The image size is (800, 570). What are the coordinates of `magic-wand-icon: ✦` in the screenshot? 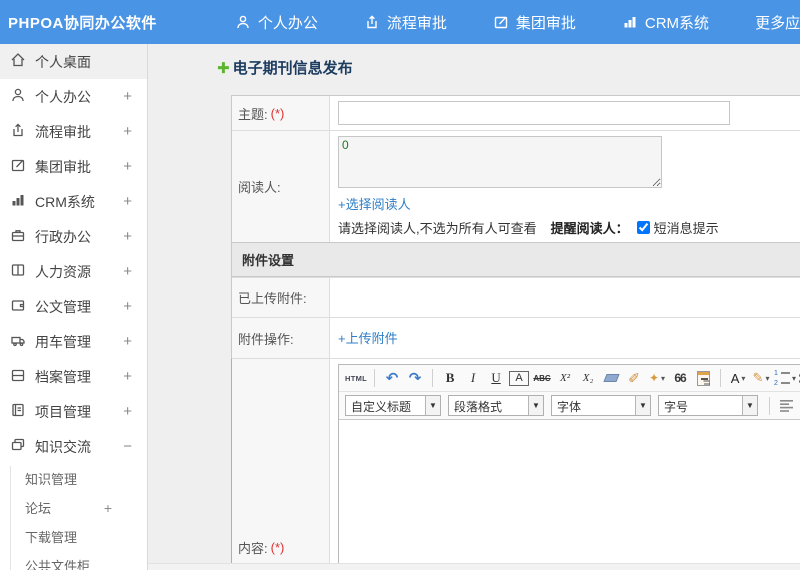 It's located at (654, 378).